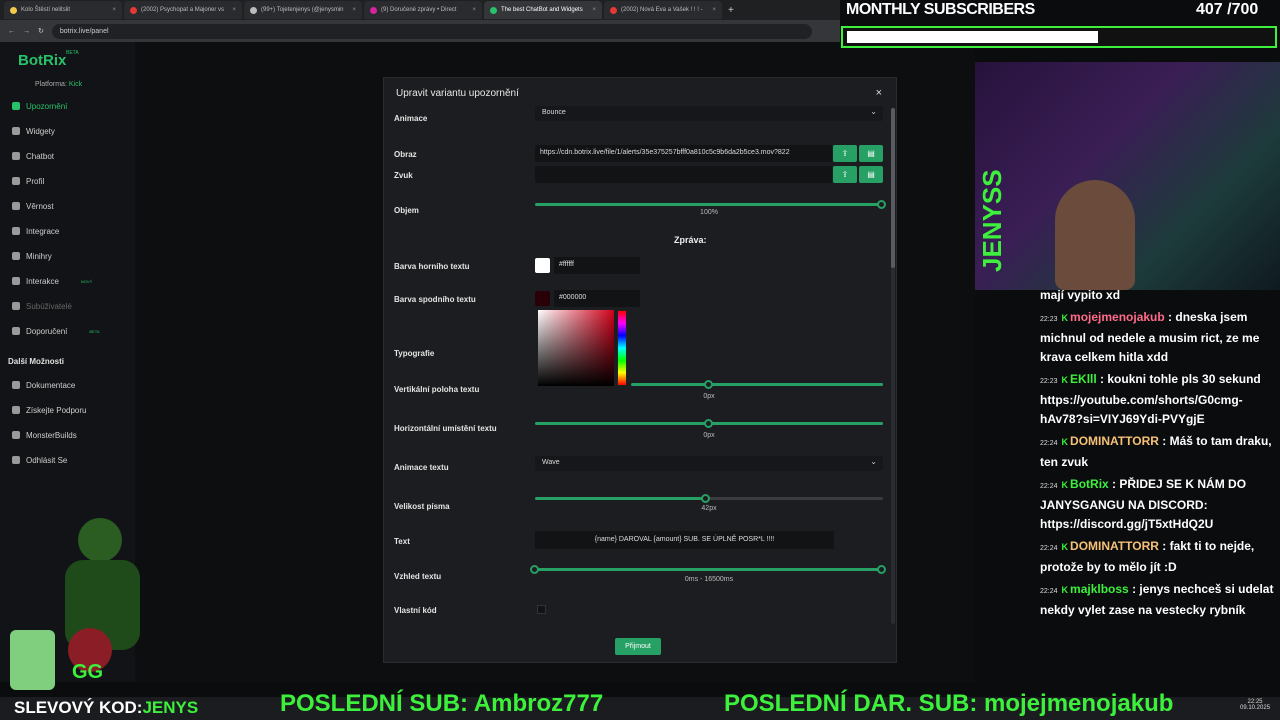  What do you see at coordinates (72, 53) in the screenshot?
I see `beta-badge: BETA` at bounding box center [72, 53].